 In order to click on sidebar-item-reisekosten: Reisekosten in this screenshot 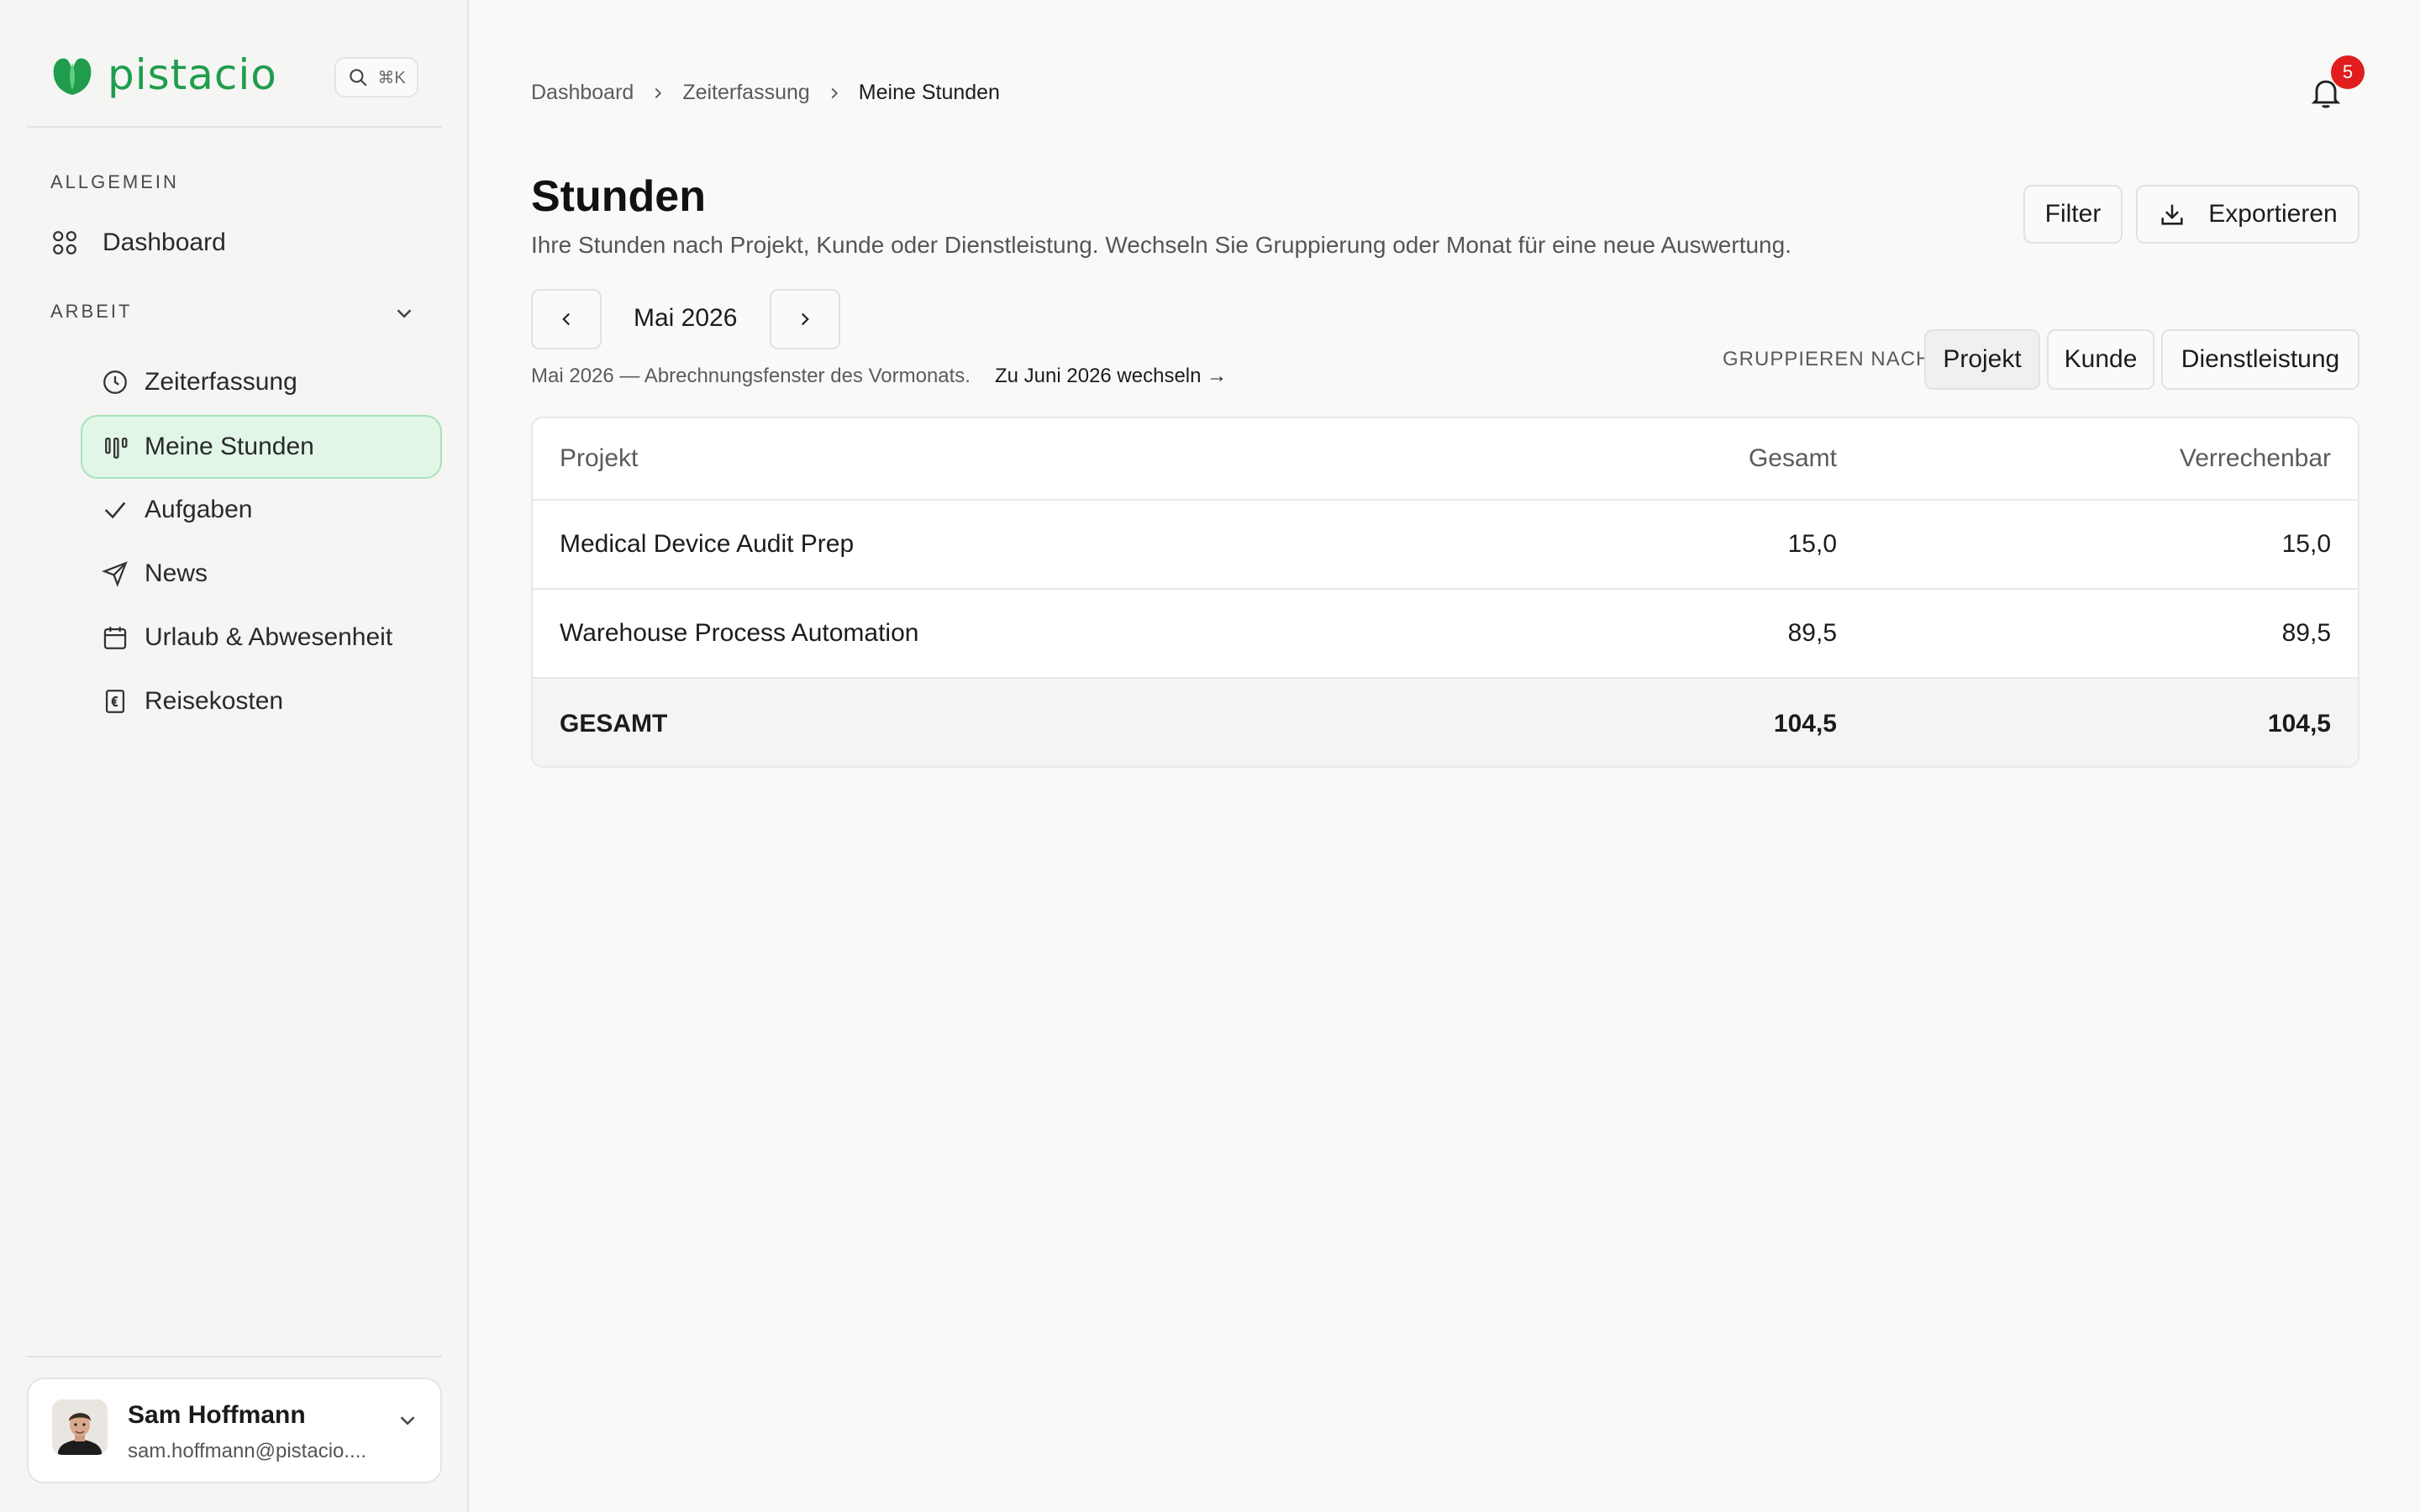, I will do `click(262, 701)`.